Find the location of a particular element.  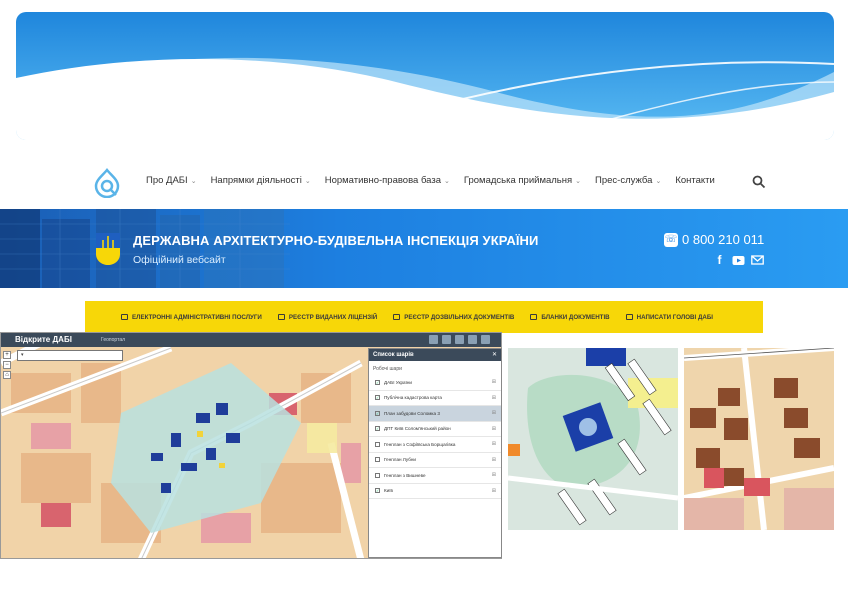

phone-number: 0 800 210 011 is located at coordinates (723, 239).